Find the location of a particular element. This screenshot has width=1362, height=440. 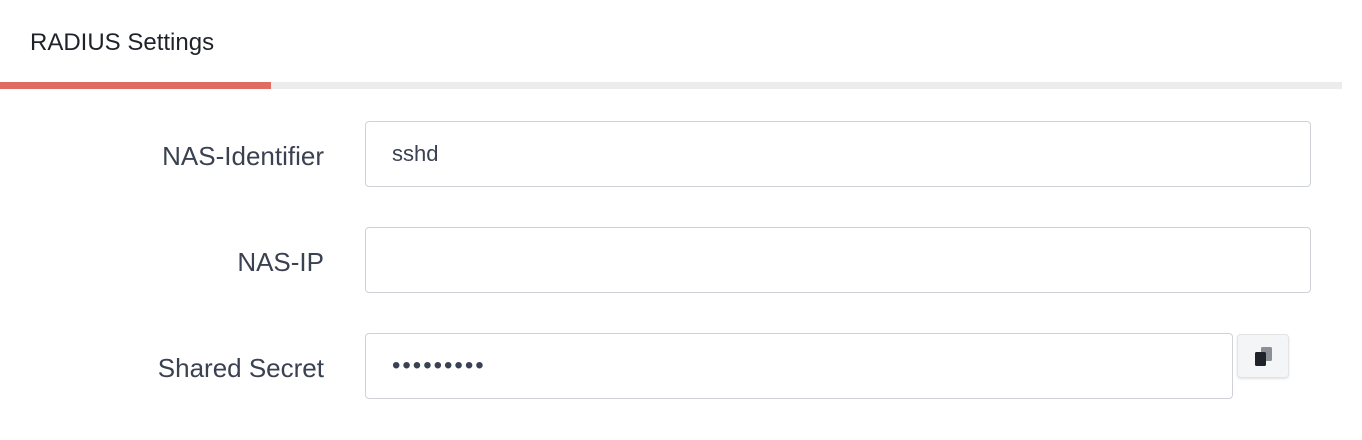

nas-identifier-label: NAS-Identifier is located at coordinates (243, 156).